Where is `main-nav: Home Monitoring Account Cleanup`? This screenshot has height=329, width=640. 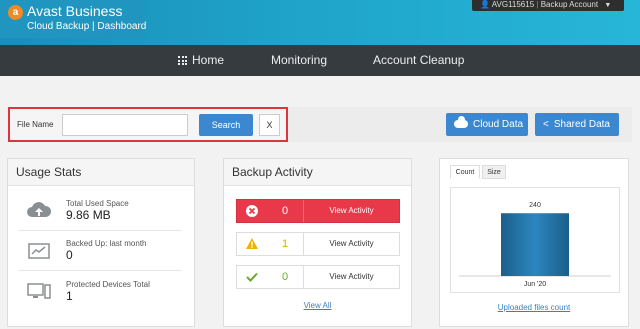 main-nav: Home Monitoring Account Cleanup is located at coordinates (320, 60).